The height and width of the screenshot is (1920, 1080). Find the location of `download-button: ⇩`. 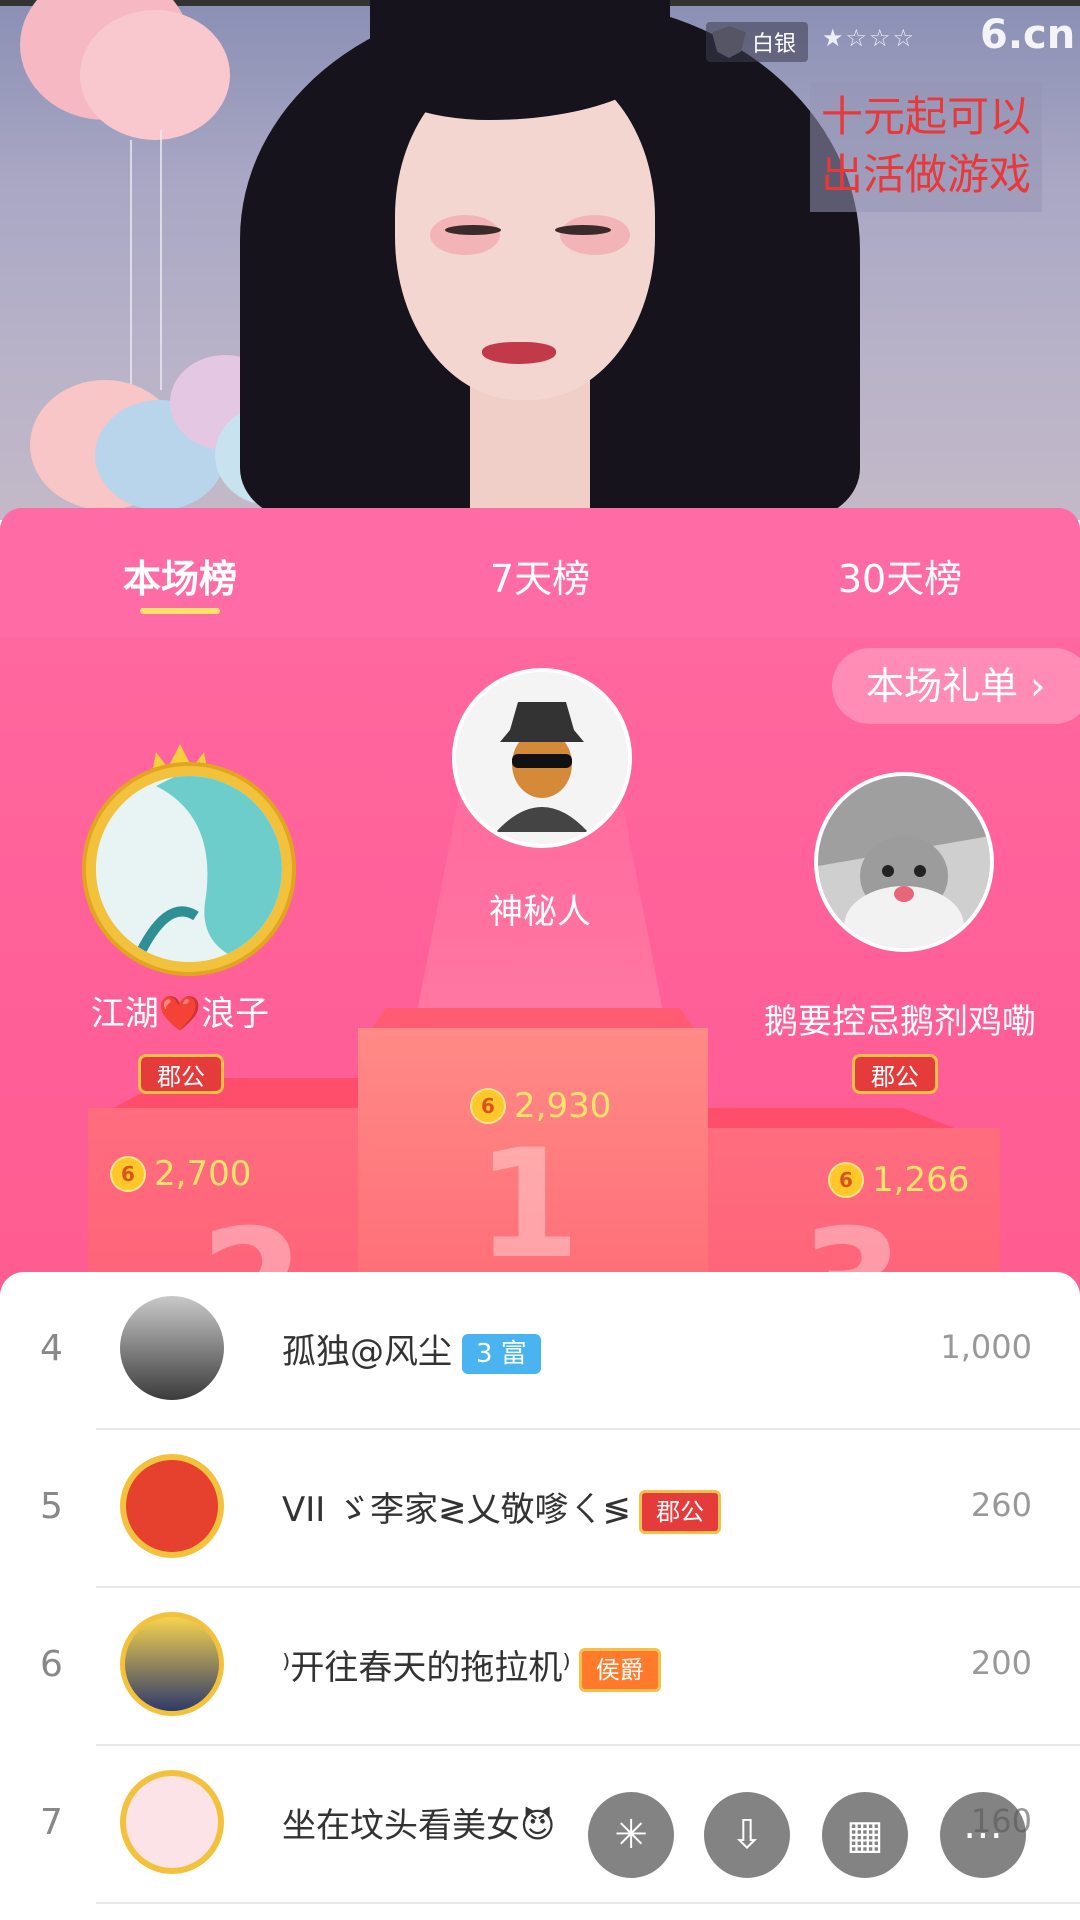

download-button: ⇩ is located at coordinates (747, 1835).